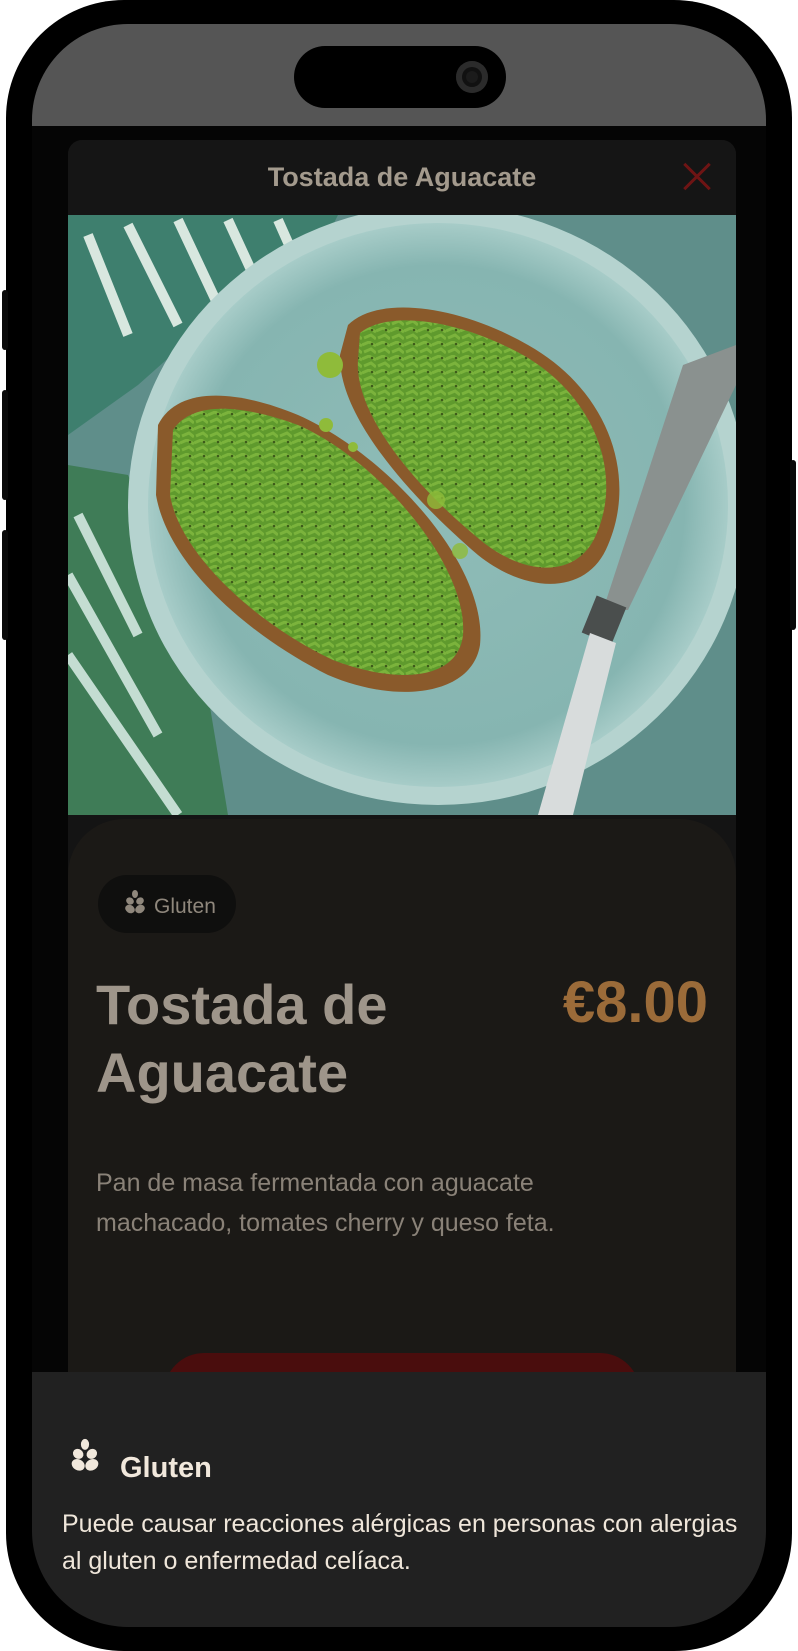 Image resolution: width=798 pixels, height=1651 pixels. I want to click on modal-title: Tostada de Aguacate, so click(402, 177).